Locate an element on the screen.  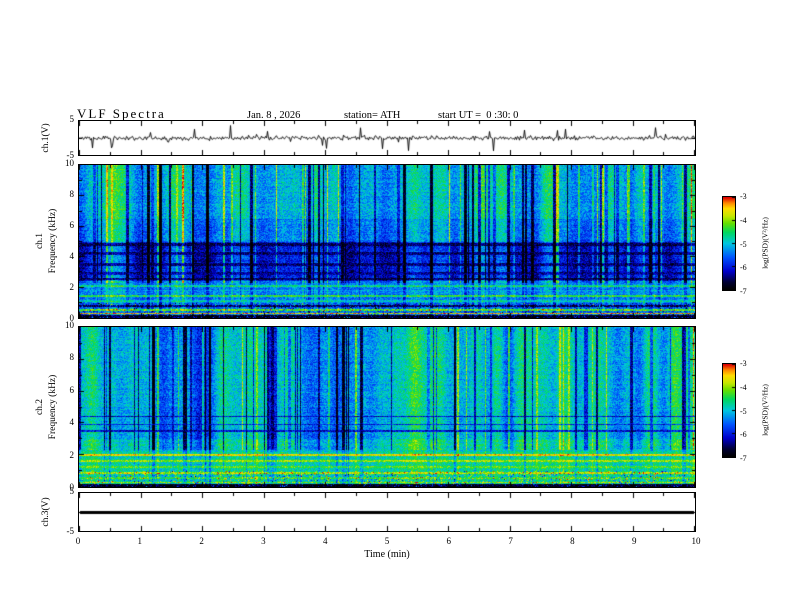
ch2-spec-channel-label: ch.2 is located at coordinates (40, 407).